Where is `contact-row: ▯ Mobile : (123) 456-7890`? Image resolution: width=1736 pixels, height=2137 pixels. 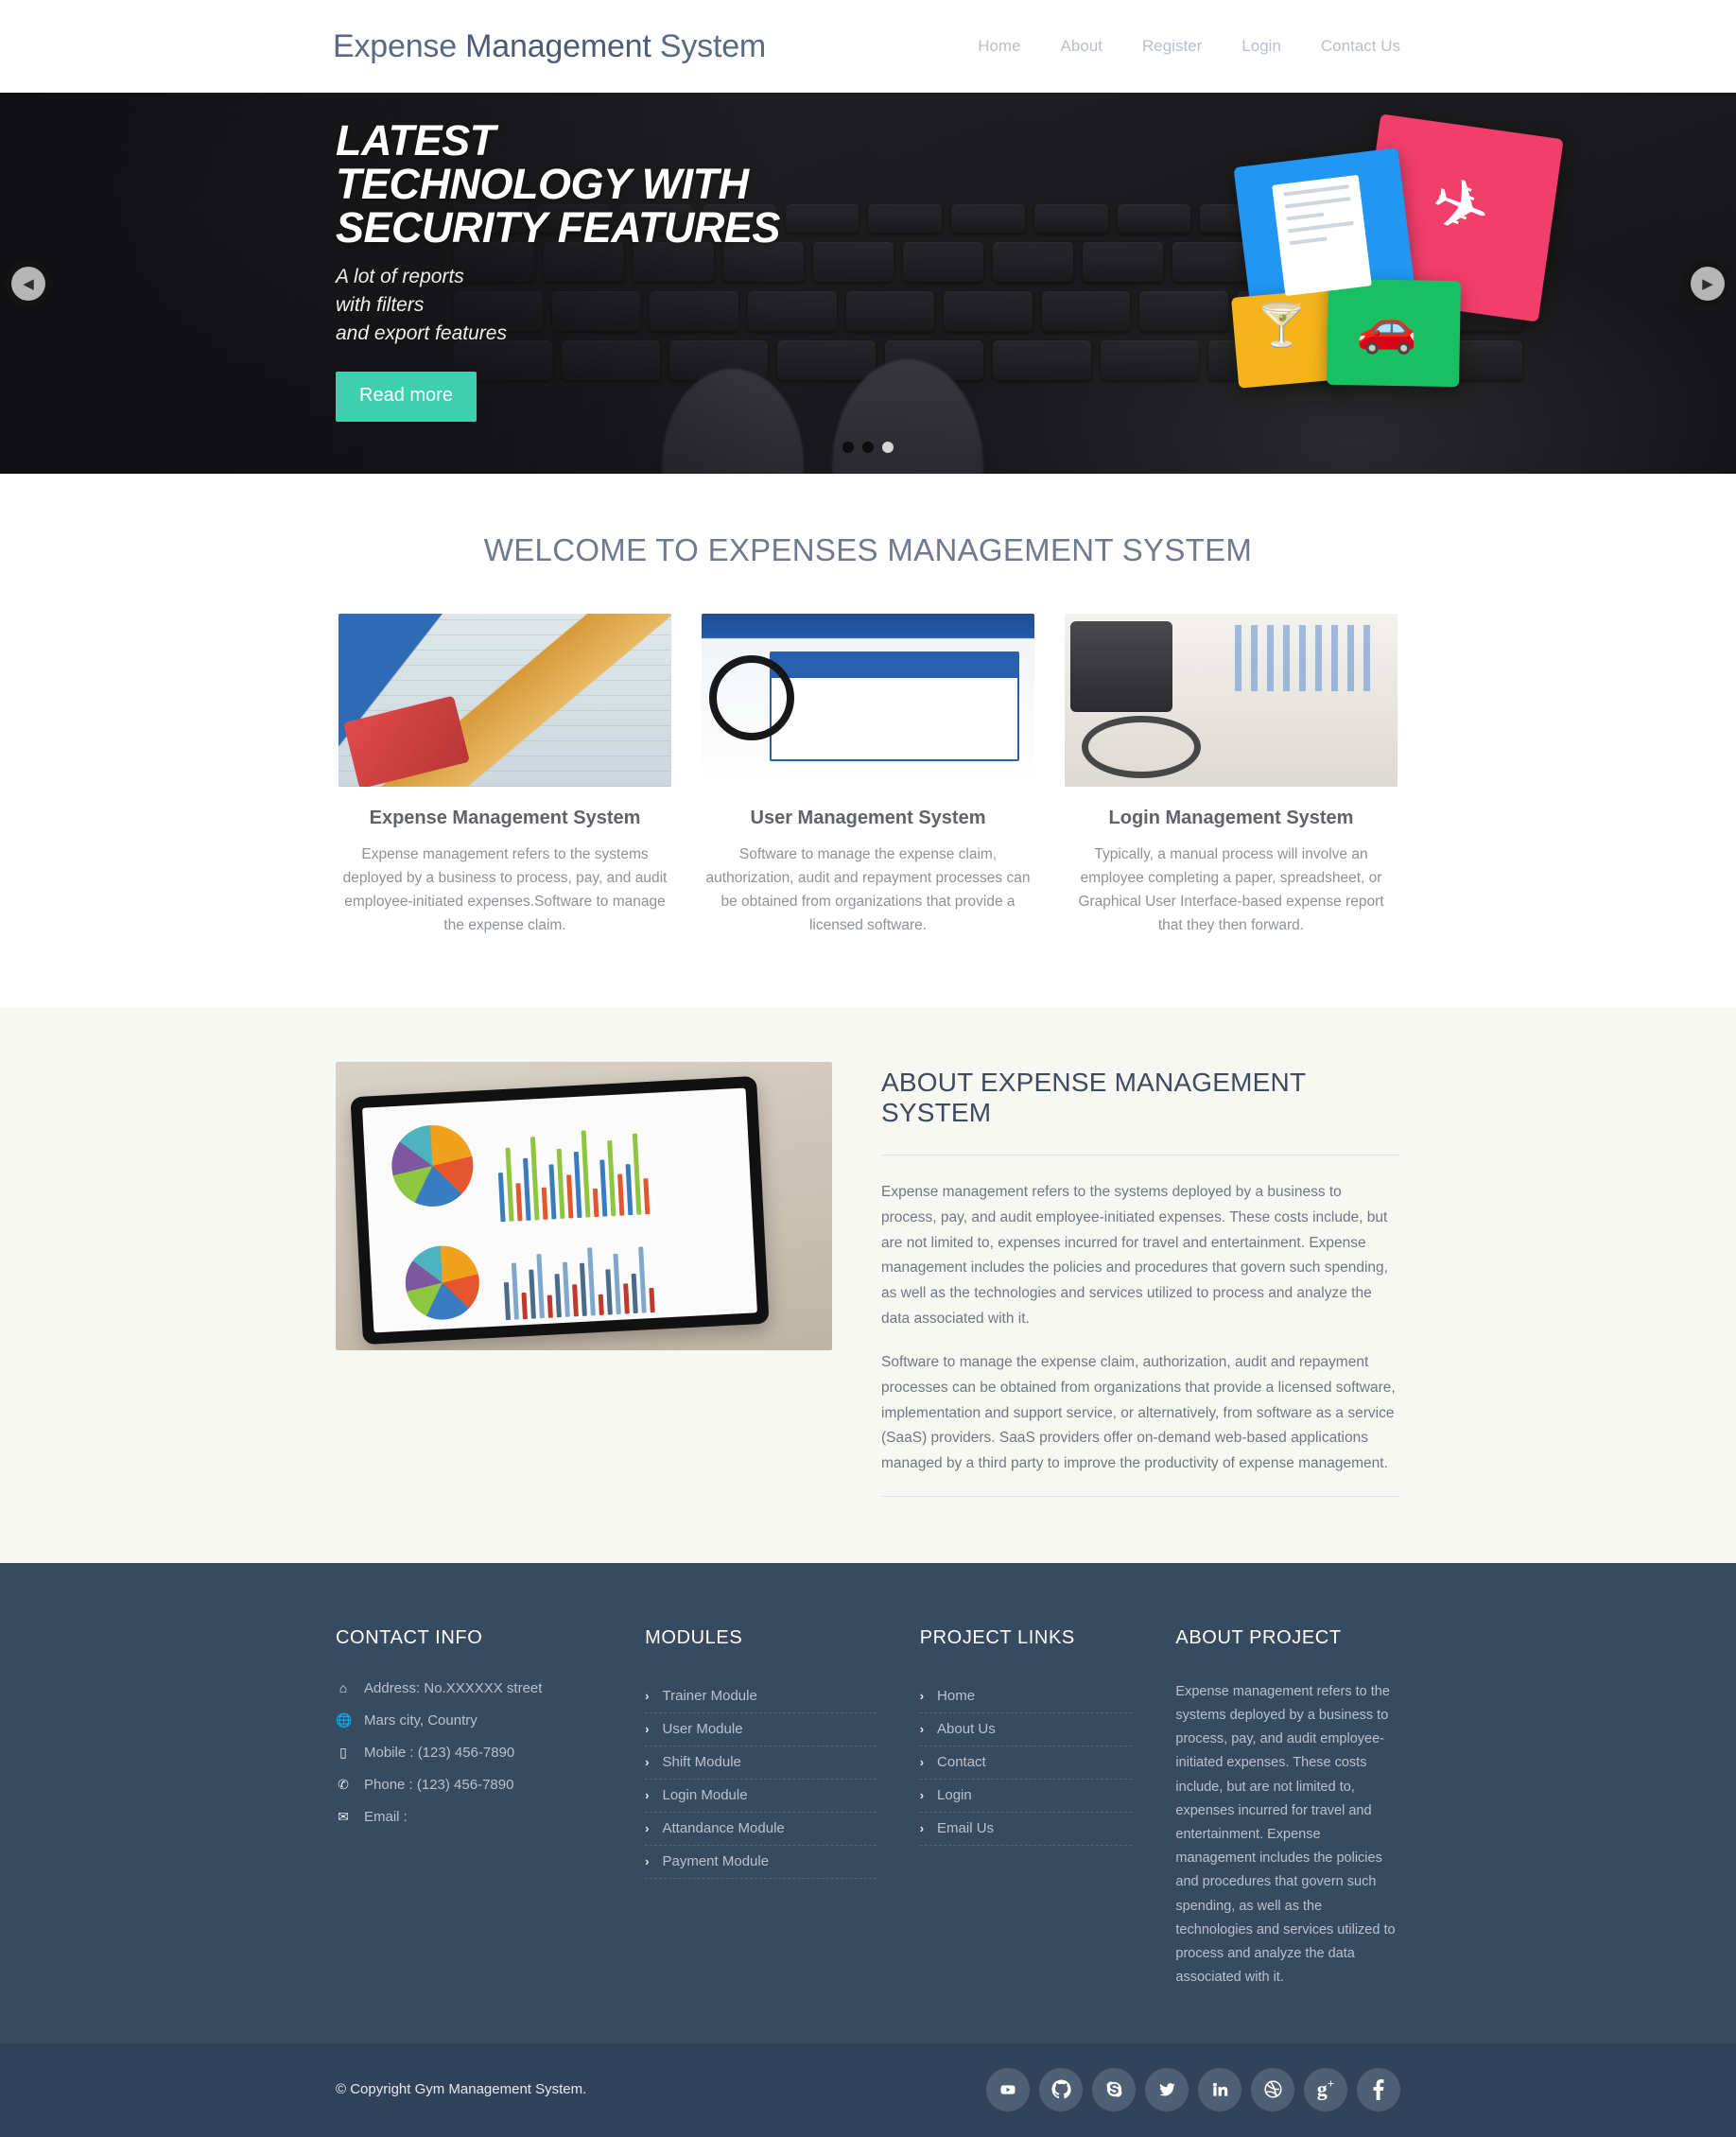
contact-row: ▯ Mobile : (123) 456-7890 is located at coordinates (468, 1753).